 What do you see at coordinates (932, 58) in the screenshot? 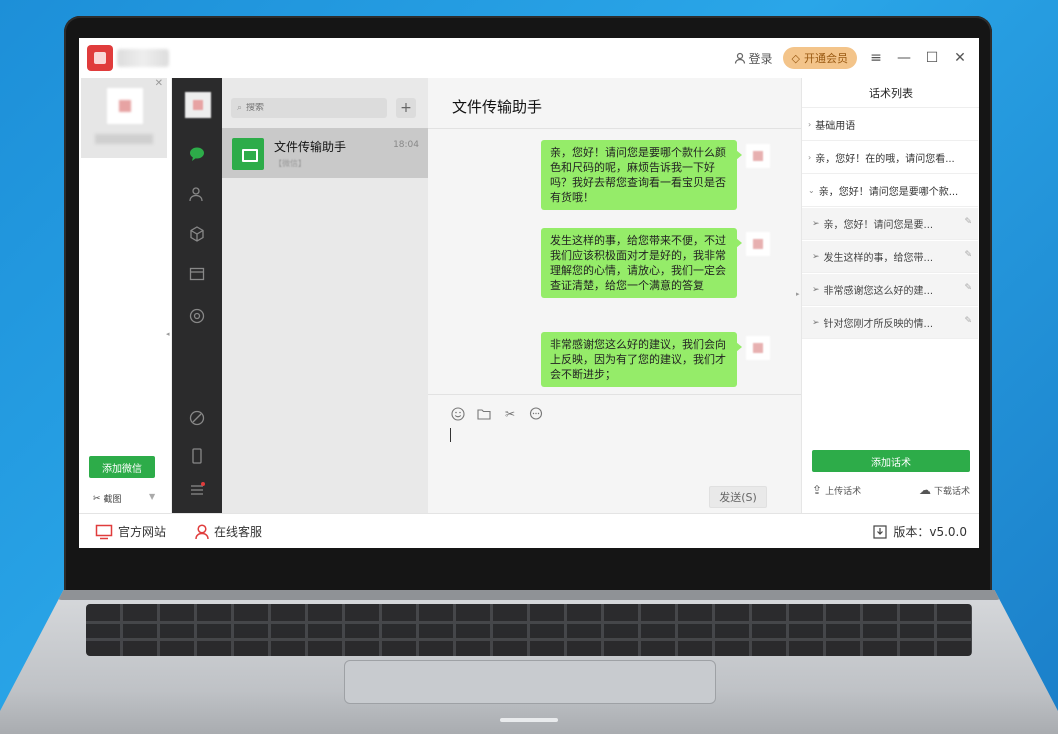
I see `maximize-button: ☐` at bounding box center [932, 58].